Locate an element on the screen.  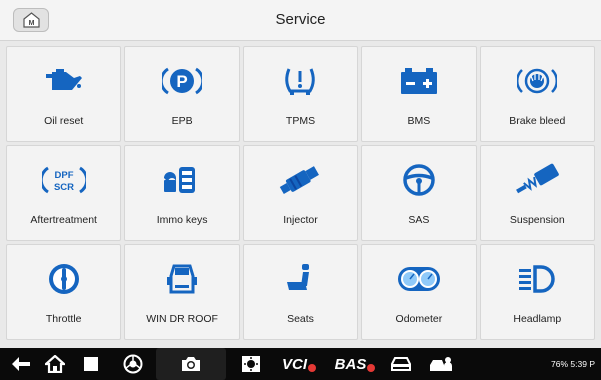
oil-can-icon is located at coordinates (63, 79).